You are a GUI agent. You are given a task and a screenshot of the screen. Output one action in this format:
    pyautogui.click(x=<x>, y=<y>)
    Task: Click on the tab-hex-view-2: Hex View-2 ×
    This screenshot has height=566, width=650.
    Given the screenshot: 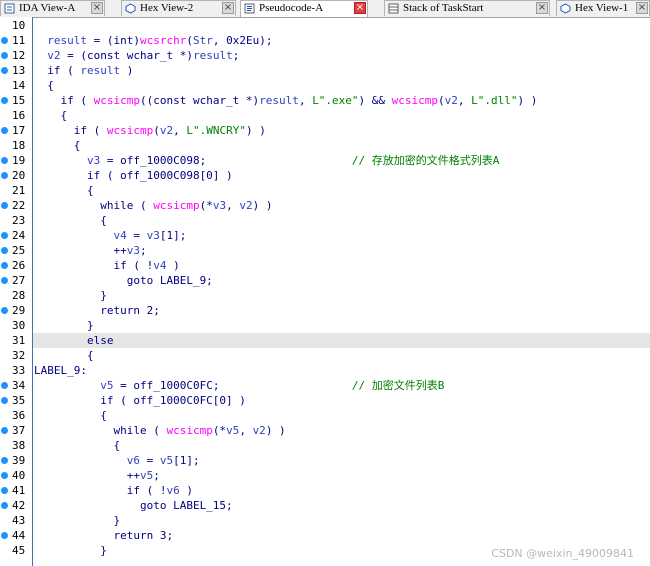 What is the action you would take?
    pyautogui.click(x=178, y=8)
    